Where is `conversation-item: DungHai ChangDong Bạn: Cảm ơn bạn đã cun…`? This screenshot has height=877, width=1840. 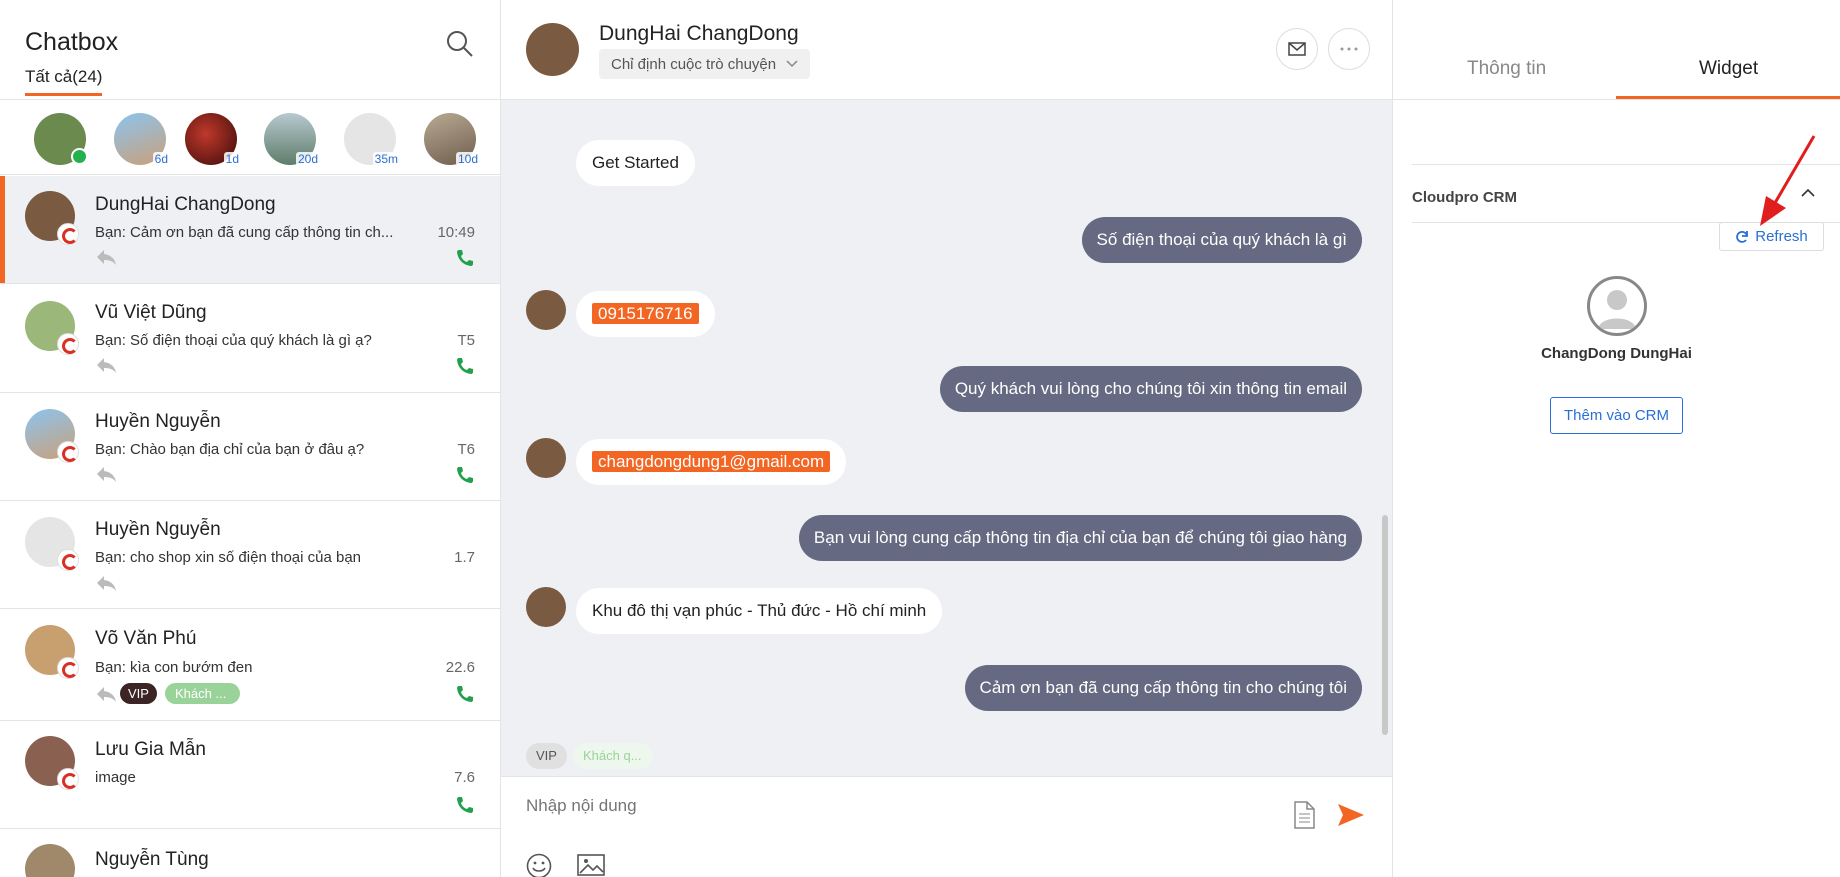 conversation-item: DungHai ChangDong Bạn: Cảm ơn bạn đã cun… is located at coordinates (250, 230).